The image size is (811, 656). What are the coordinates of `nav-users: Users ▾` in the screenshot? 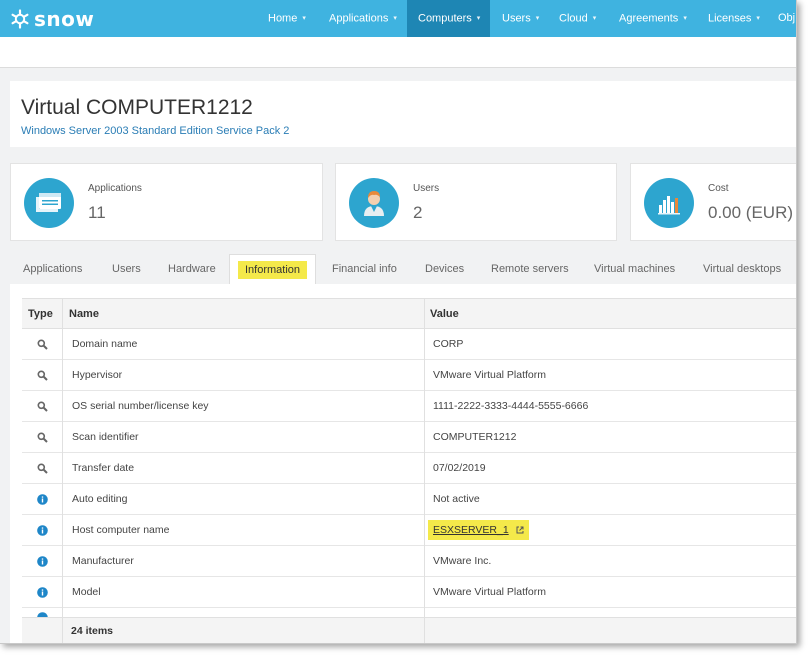 It's located at (520, 18).